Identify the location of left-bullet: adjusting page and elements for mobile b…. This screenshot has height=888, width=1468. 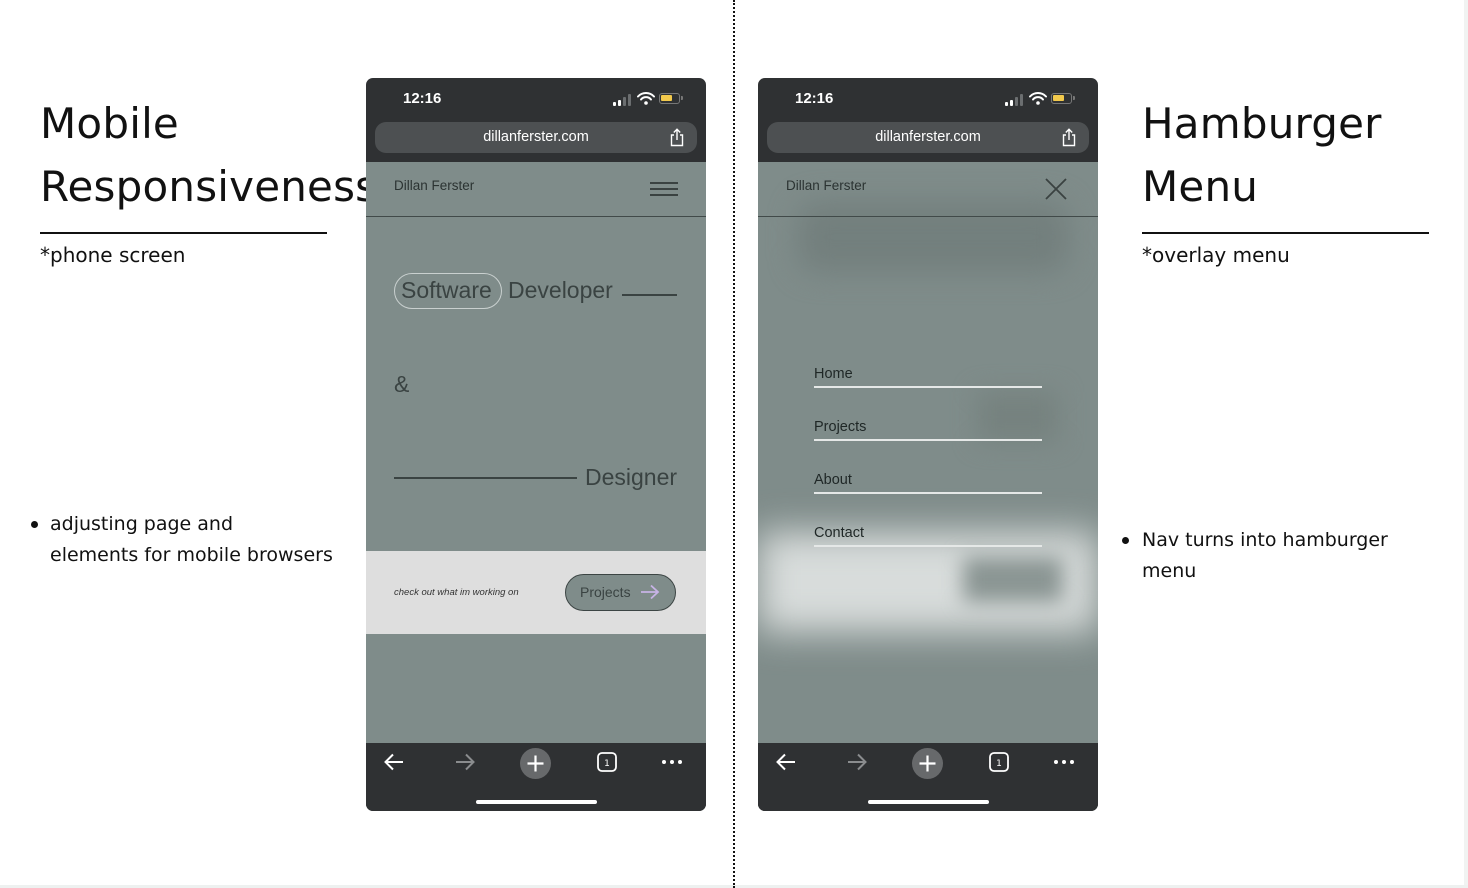
(191, 540).